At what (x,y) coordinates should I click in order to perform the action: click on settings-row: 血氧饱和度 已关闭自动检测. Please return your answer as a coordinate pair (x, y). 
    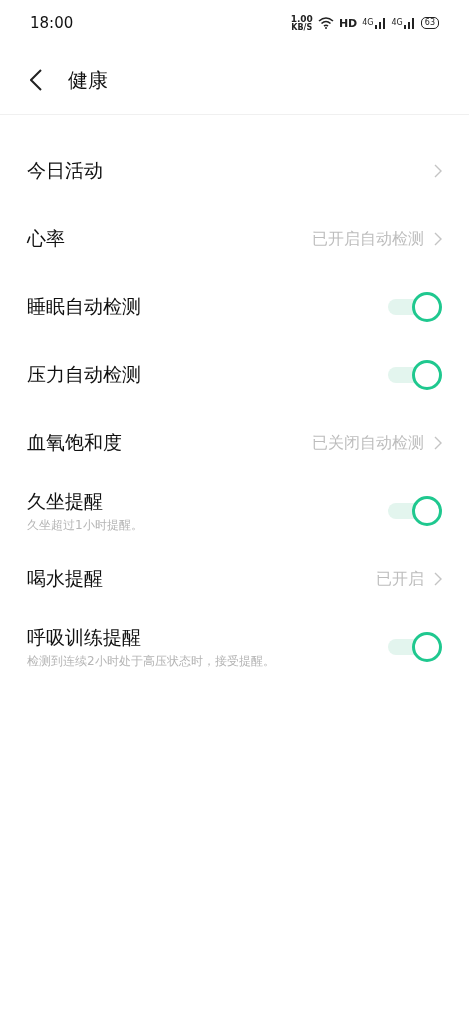
    Looking at the image, I should click on (234, 443).